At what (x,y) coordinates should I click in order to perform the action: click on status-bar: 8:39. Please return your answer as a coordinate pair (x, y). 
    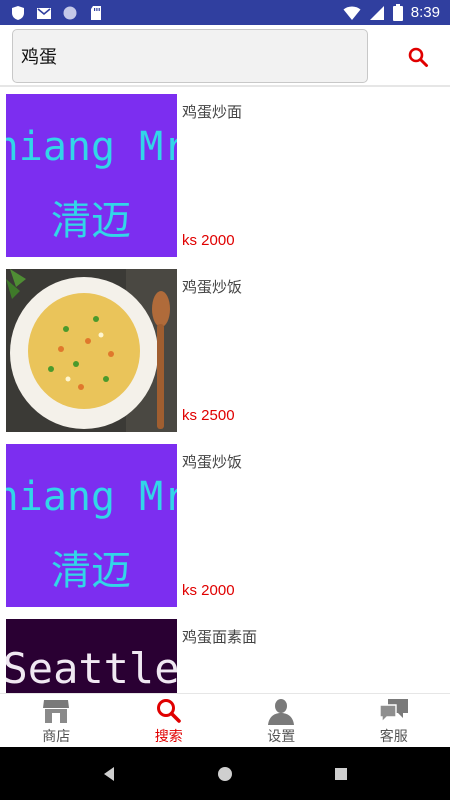
    Looking at the image, I should click on (225, 12).